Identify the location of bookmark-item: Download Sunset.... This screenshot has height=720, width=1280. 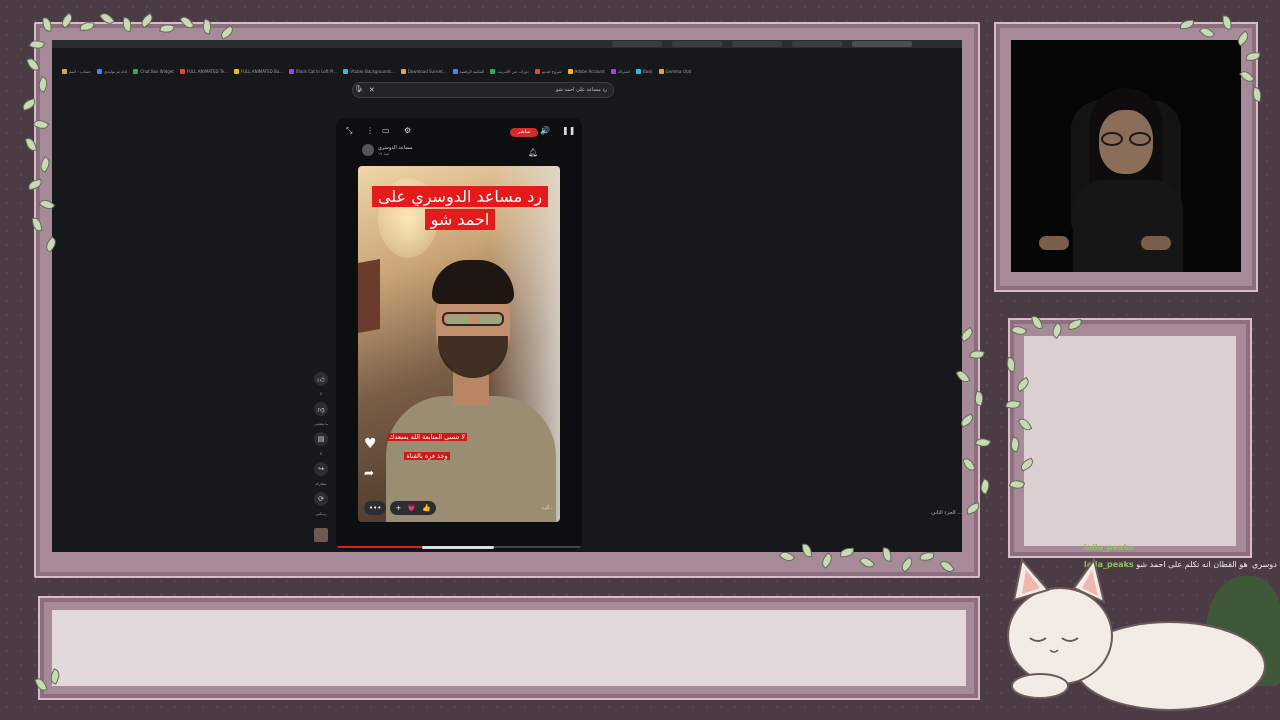
(423, 71).